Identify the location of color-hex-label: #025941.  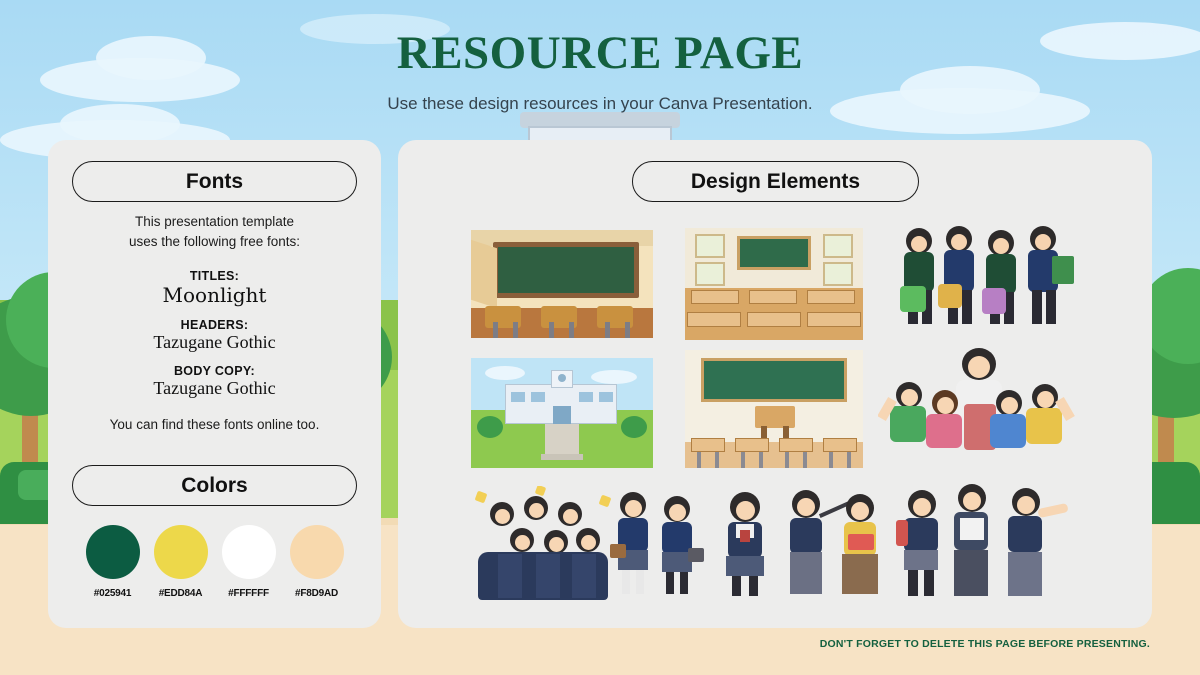
(112, 593).